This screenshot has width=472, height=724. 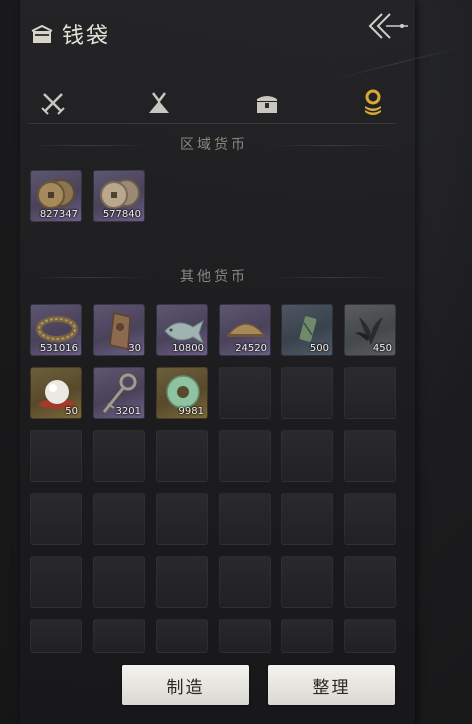 I want to click on item-count: 30, so click(x=134, y=348).